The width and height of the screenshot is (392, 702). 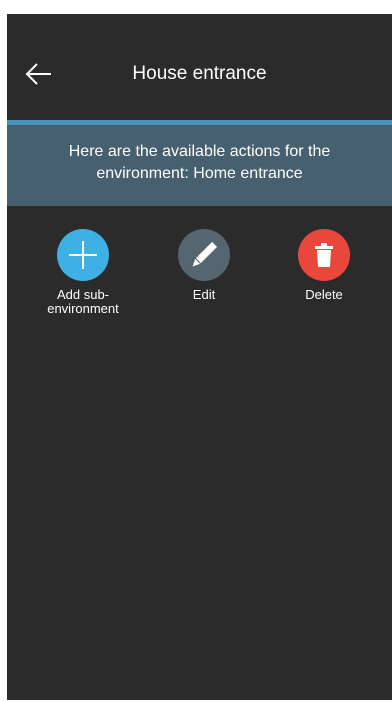 I want to click on page-title: House entrance, so click(x=199, y=73).